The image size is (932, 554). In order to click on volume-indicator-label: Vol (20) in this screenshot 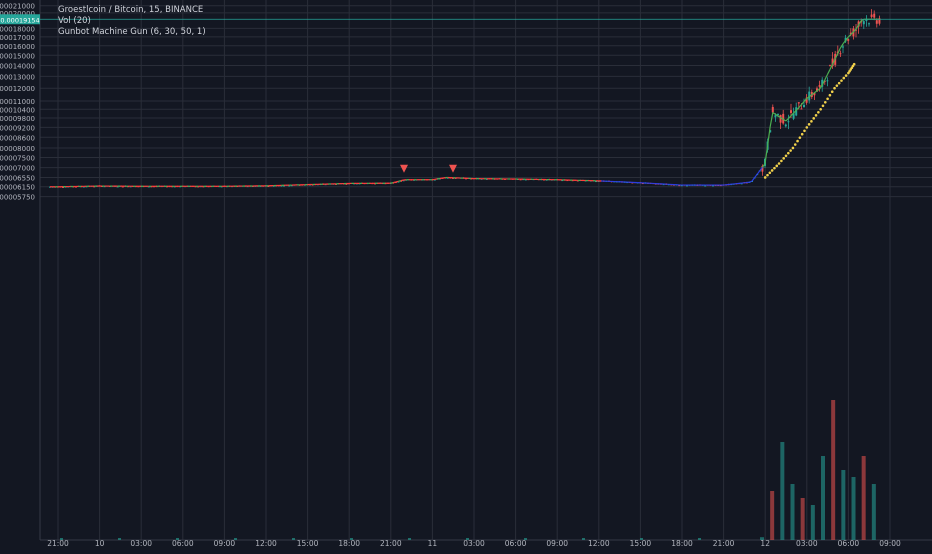, I will do `click(132, 21)`.